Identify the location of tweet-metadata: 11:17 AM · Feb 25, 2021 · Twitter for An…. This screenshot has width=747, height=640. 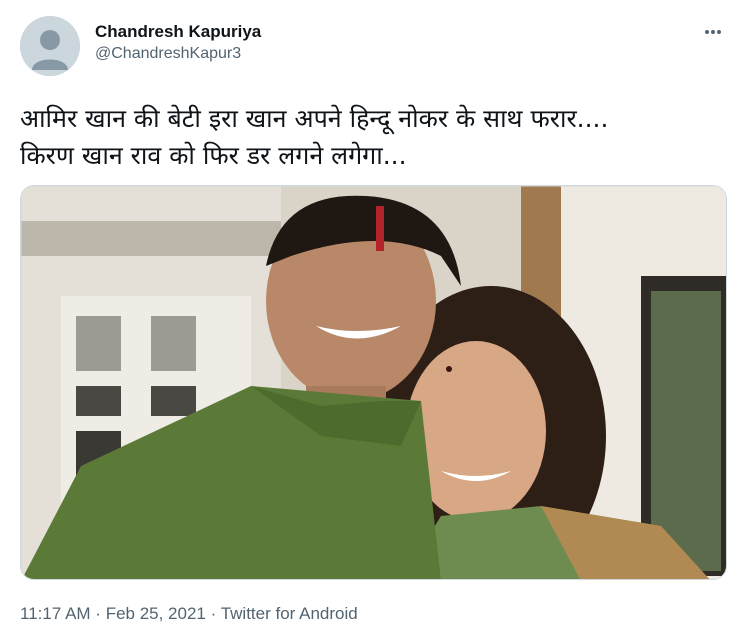
(189, 614).